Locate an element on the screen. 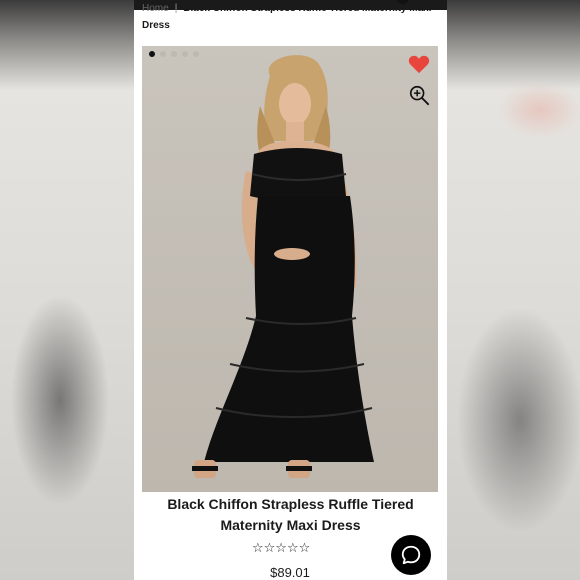 The height and width of the screenshot is (580, 580). favorite-button is located at coordinates (419, 64).